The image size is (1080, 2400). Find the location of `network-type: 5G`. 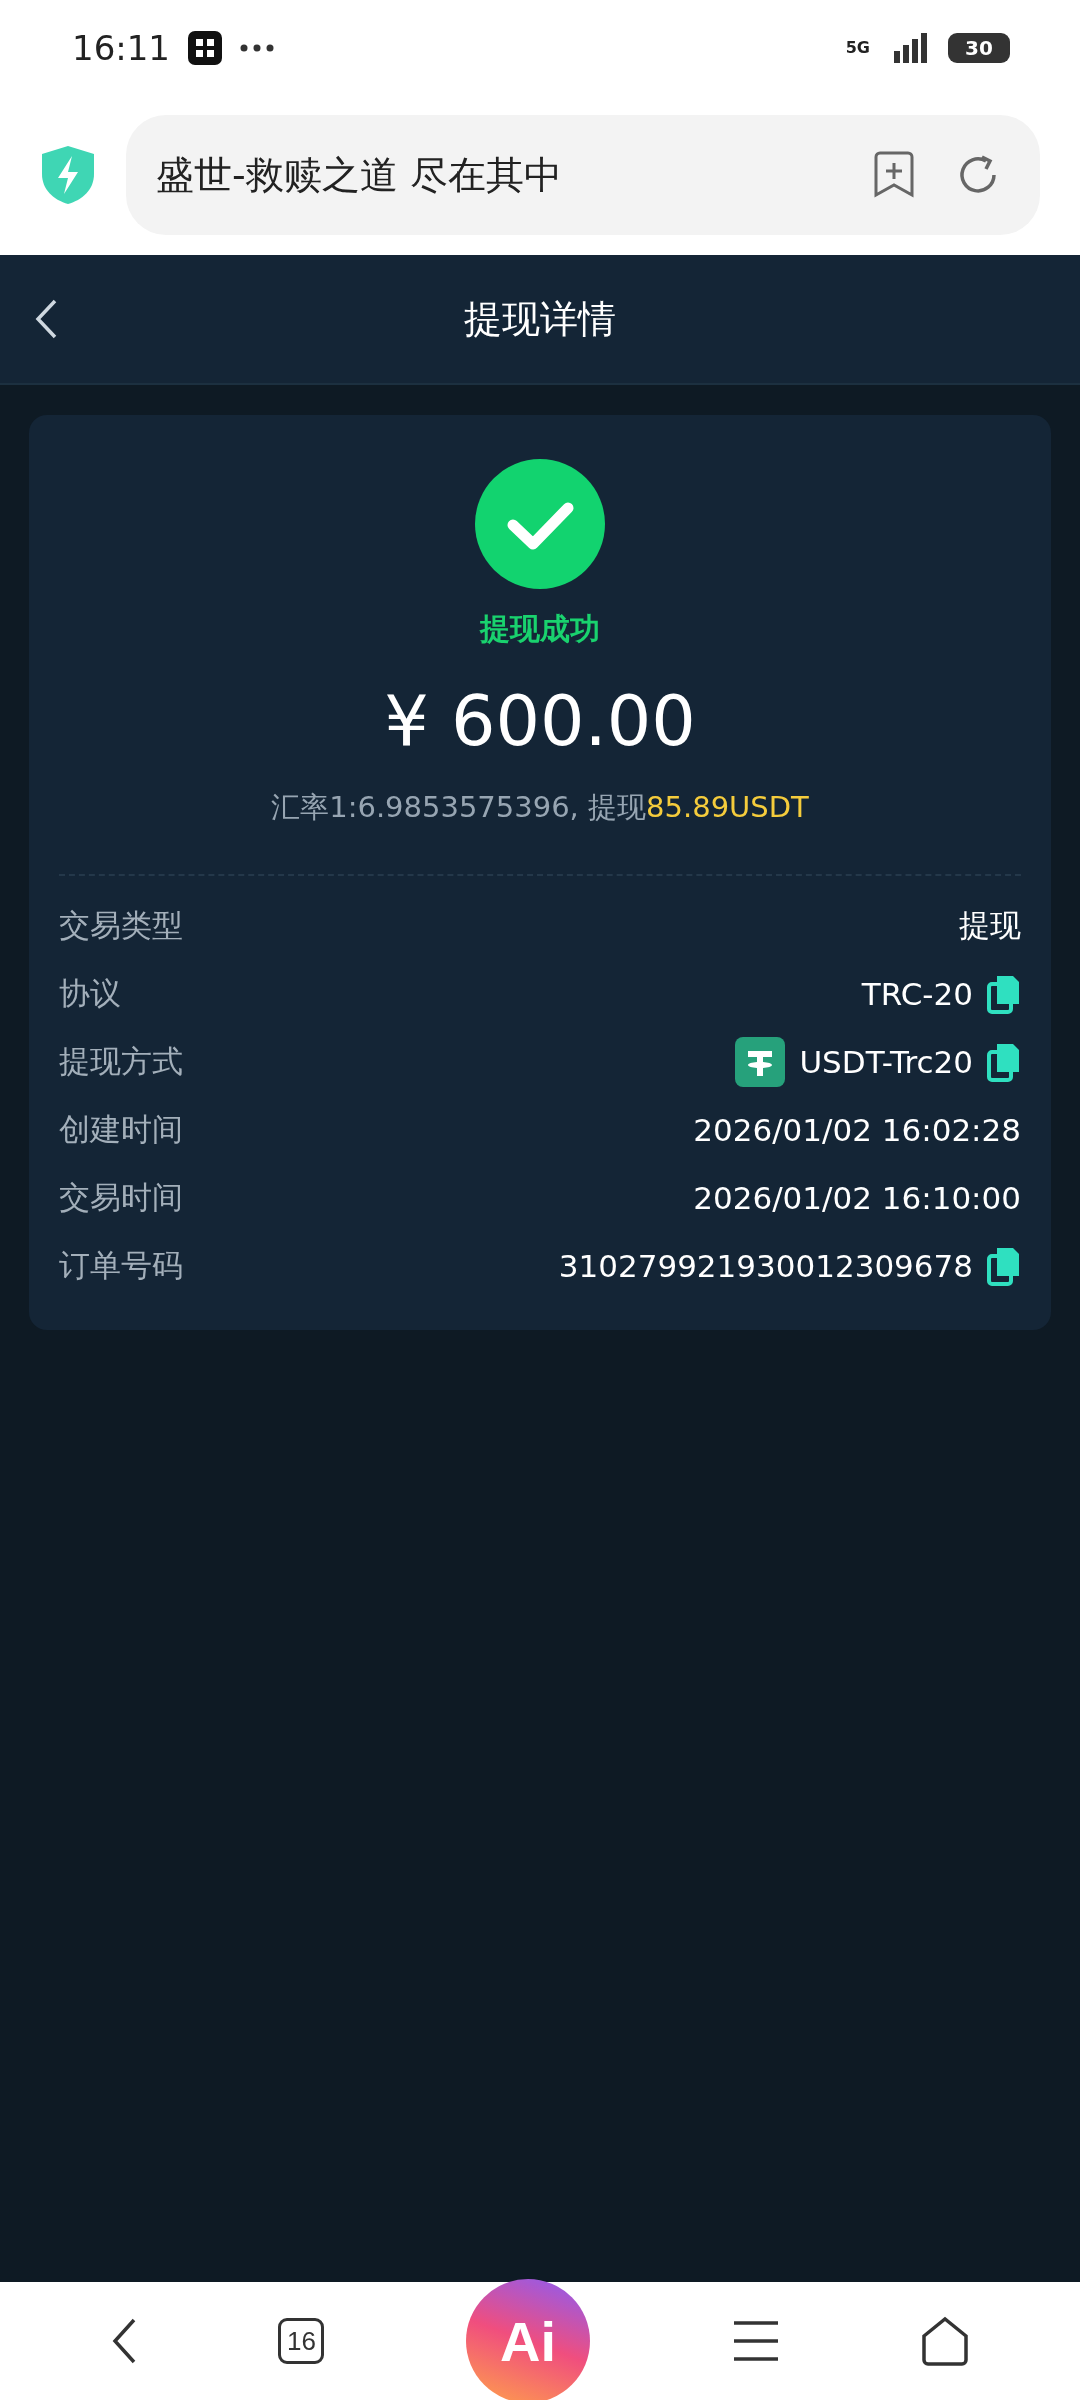

network-type: 5G is located at coordinates (857, 47).